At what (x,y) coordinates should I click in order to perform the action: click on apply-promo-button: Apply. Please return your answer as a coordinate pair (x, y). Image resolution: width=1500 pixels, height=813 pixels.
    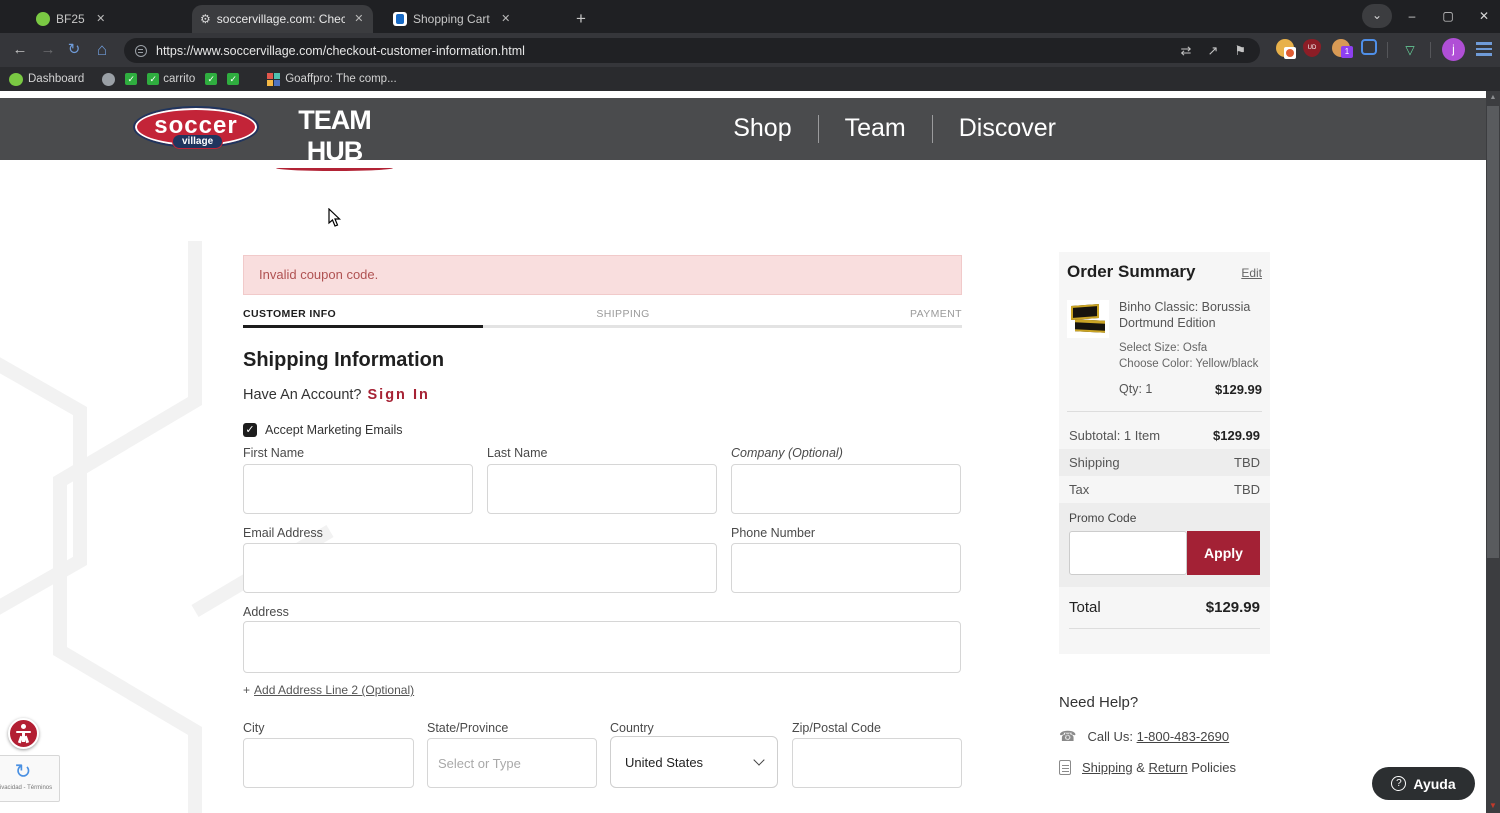
    Looking at the image, I should click on (1223, 553).